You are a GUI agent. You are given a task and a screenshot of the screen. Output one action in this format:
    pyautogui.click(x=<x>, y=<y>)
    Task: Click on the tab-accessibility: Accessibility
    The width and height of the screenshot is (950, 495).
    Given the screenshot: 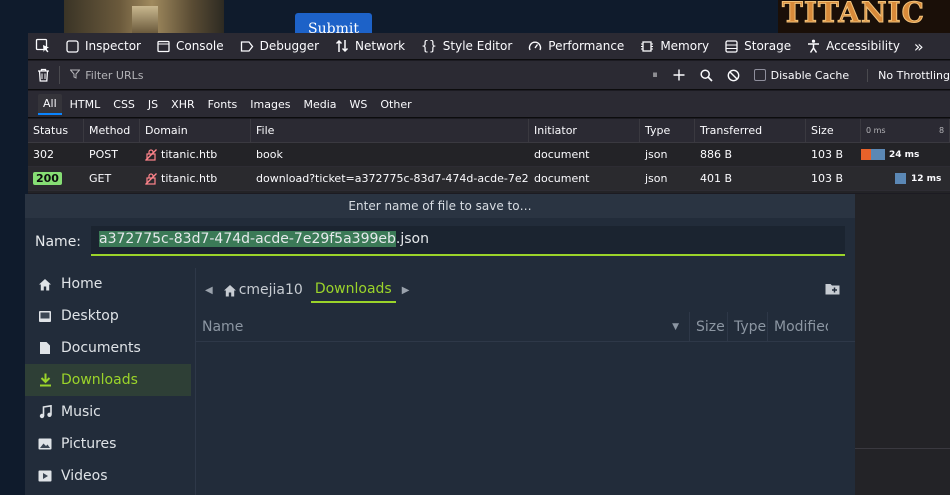 What is the action you would take?
    pyautogui.click(x=853, y=46)
    